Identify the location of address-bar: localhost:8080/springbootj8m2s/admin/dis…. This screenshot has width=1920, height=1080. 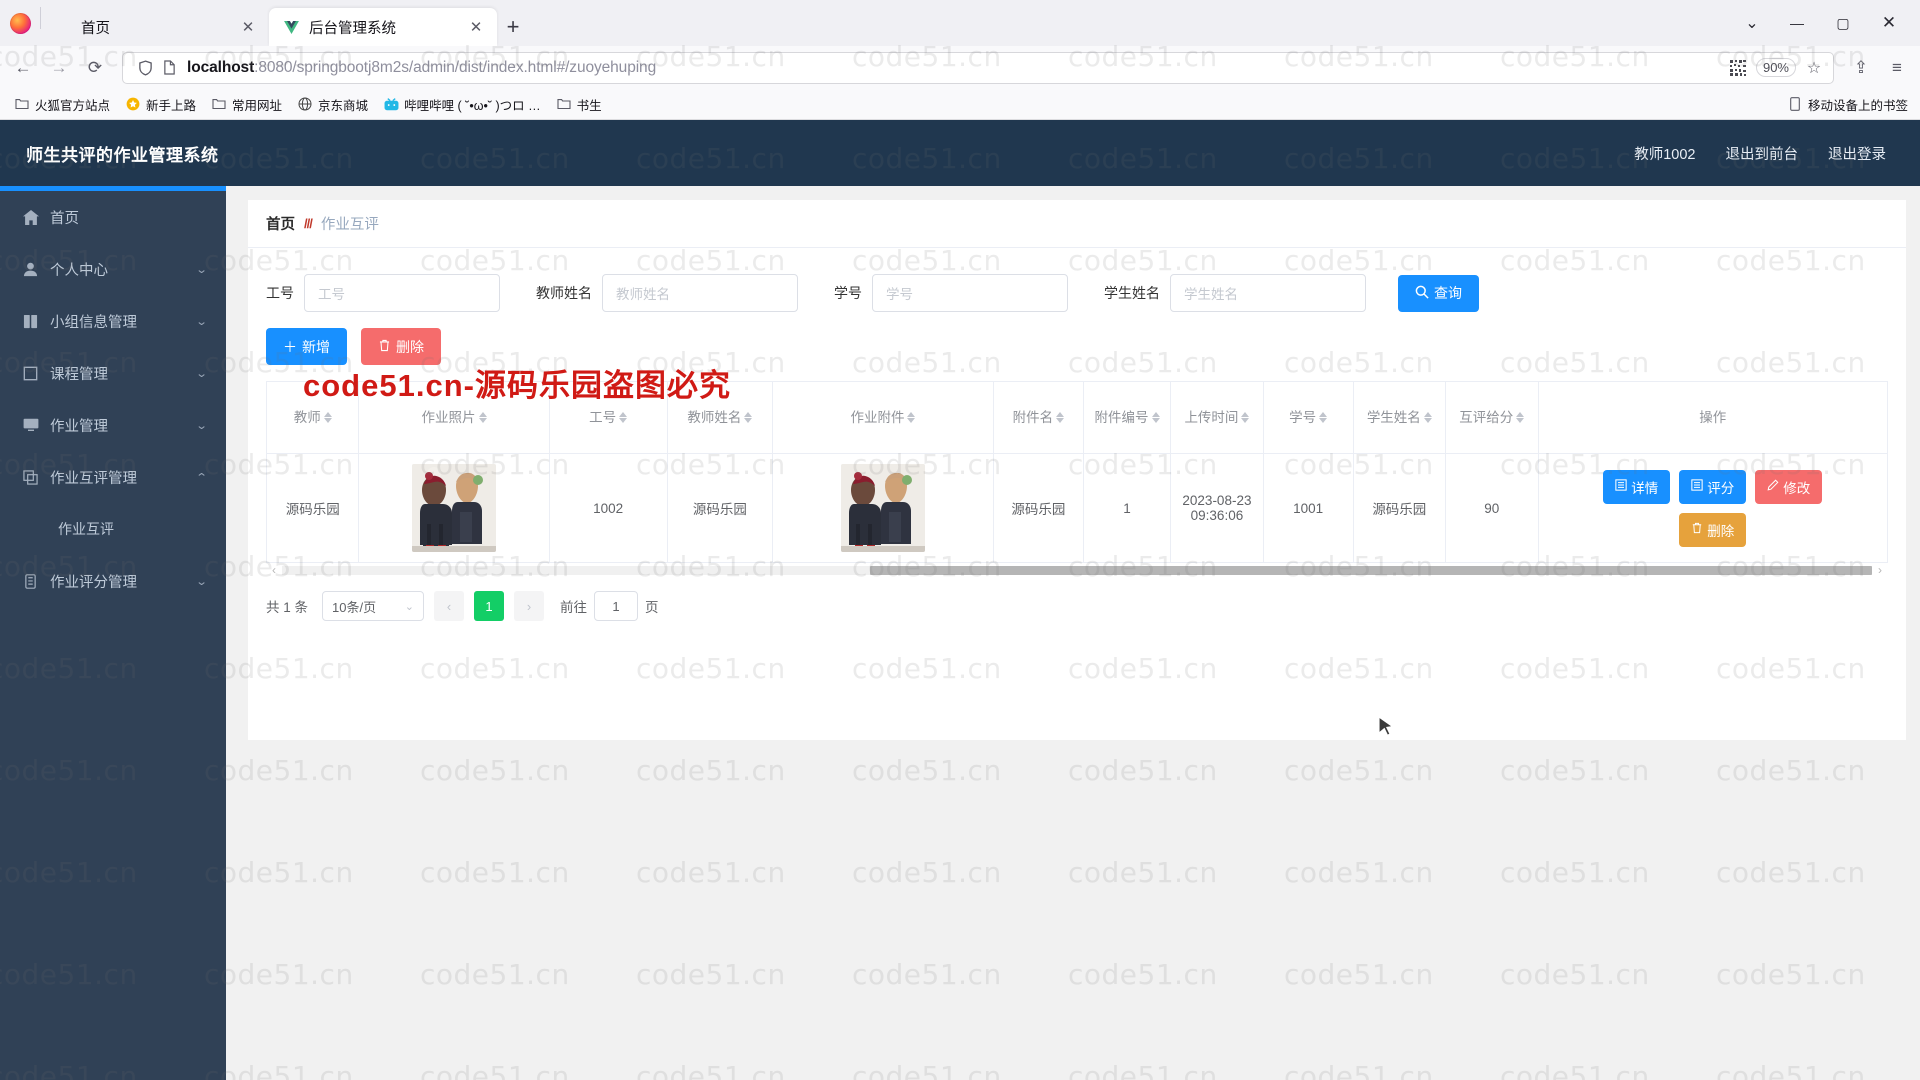
(978, 67).